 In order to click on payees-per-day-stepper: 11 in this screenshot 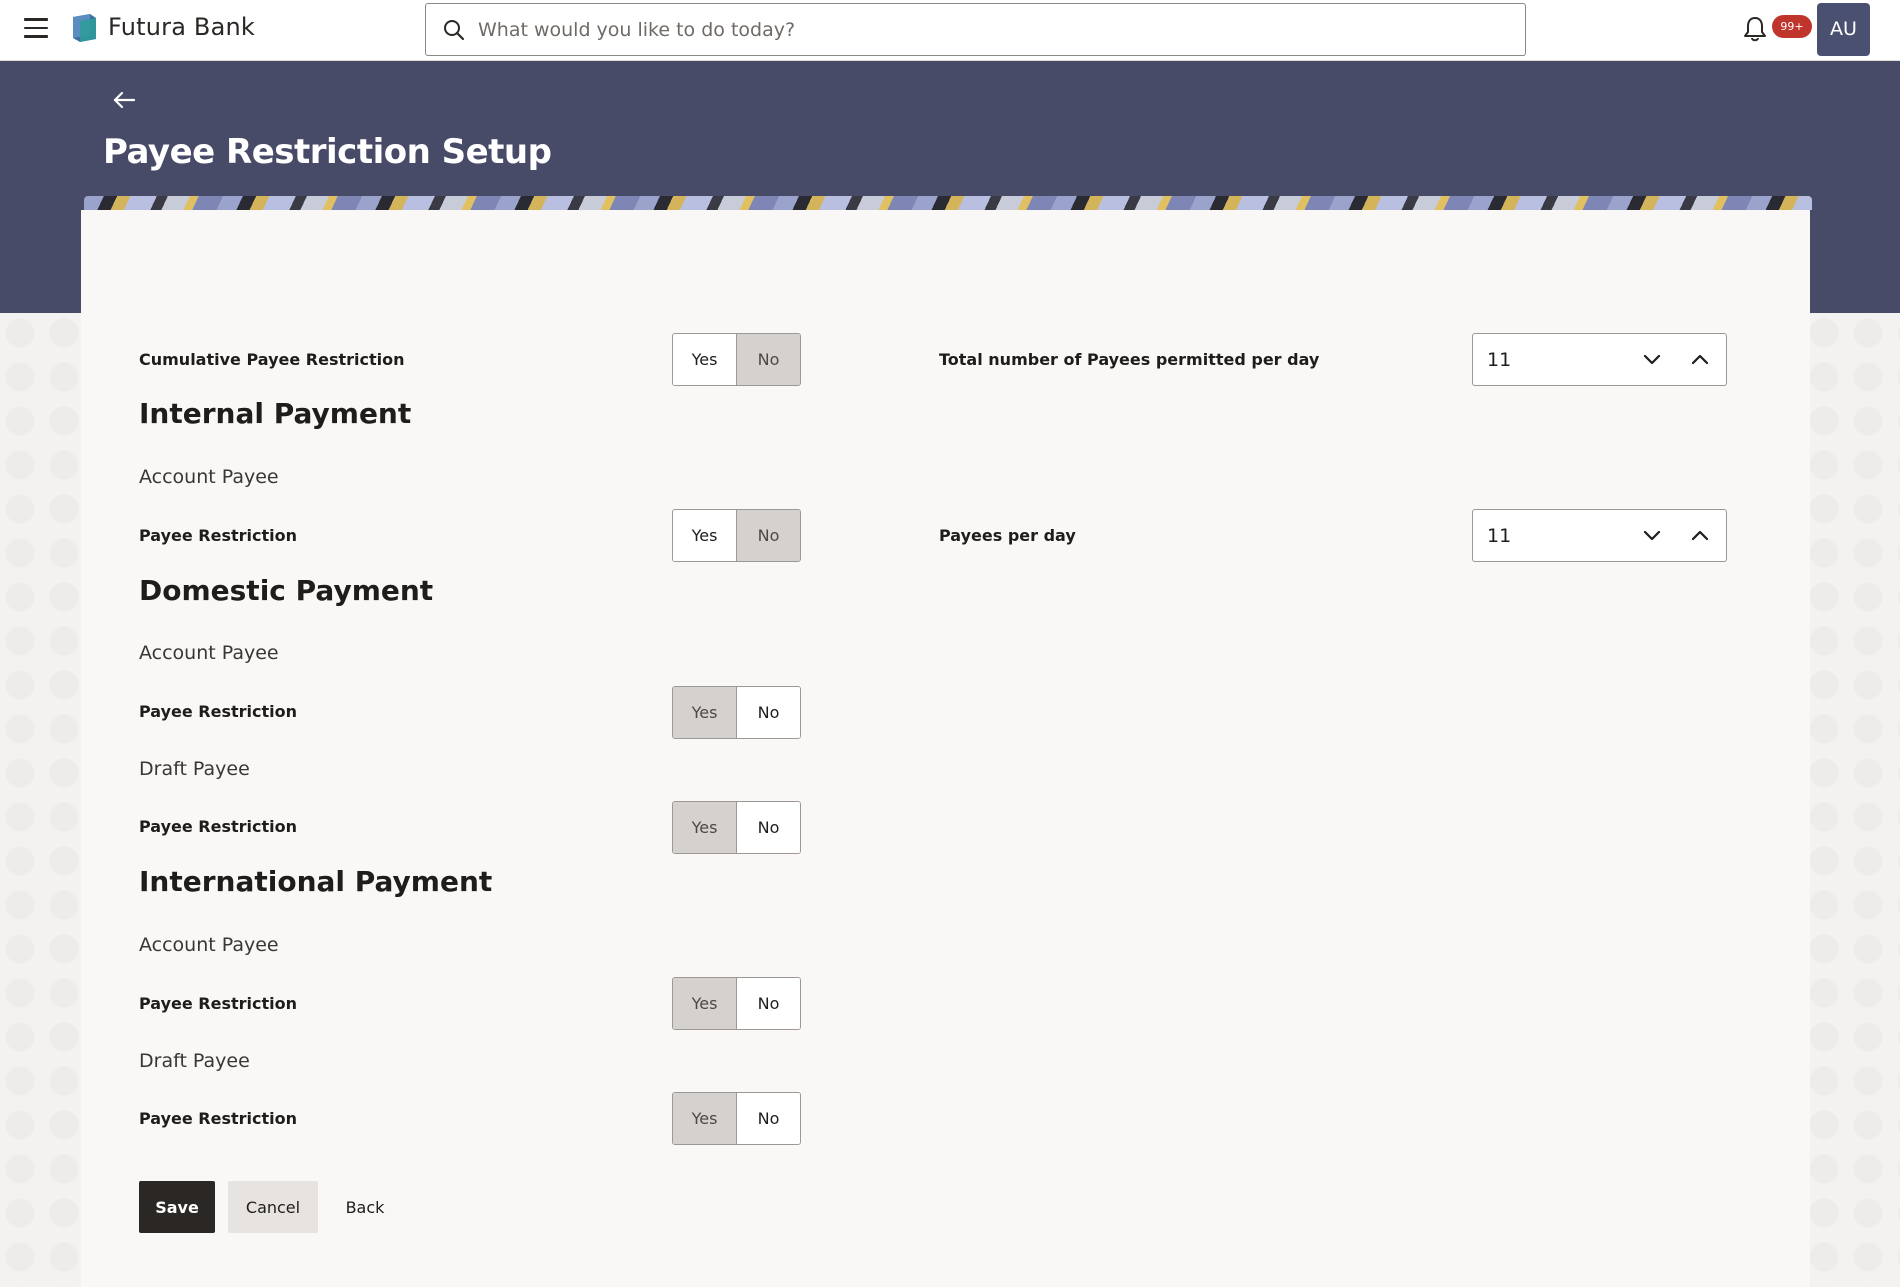, I will do `click(1599, 535)`.